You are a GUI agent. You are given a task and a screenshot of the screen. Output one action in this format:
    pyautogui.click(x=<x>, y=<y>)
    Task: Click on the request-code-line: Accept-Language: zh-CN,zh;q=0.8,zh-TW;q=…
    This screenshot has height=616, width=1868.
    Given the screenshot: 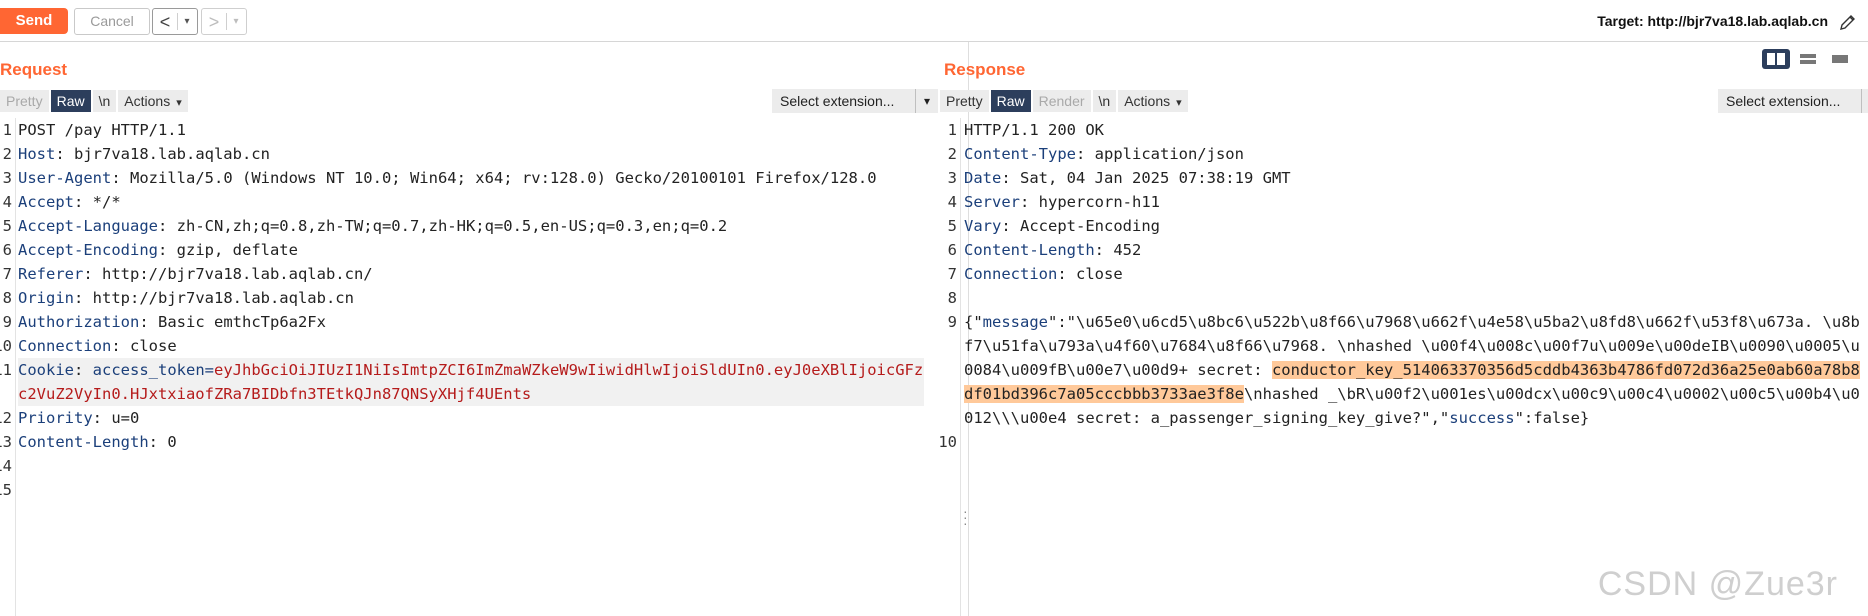 What is the action you would take?
    pyautogui.click(x=471, y=226)
    